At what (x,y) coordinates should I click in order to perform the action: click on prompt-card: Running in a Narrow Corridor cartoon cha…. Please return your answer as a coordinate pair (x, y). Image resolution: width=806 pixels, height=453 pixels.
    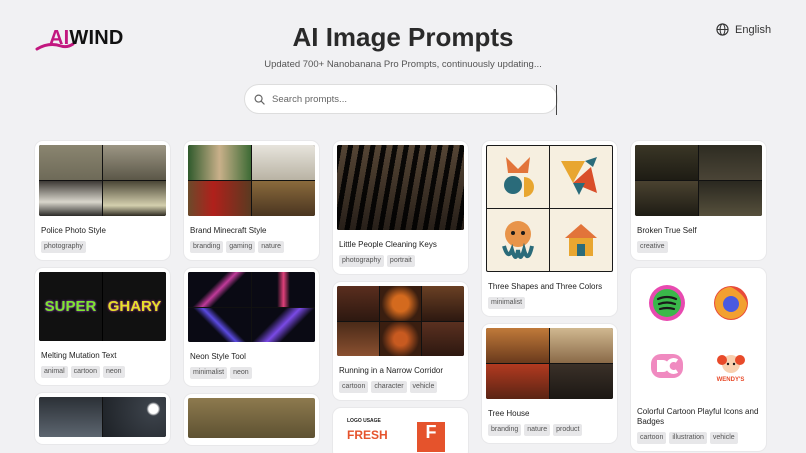
    Looking at the image, I should click on (400, 341).